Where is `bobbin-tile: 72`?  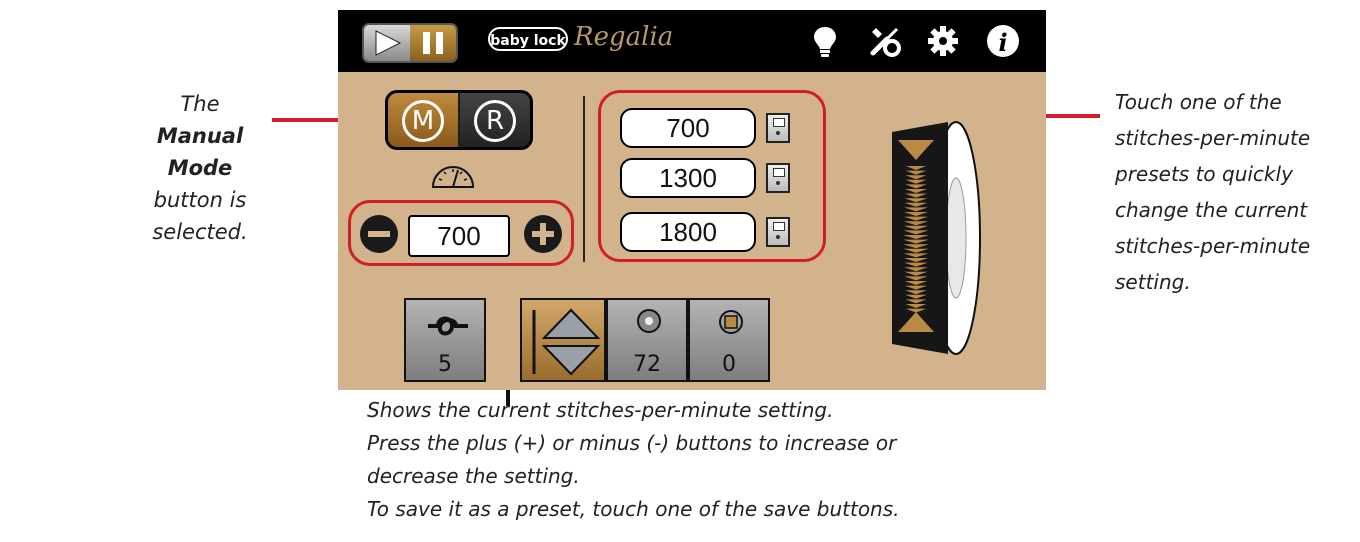 bobbin-tile: 72 is located at coordinates (647, 340).